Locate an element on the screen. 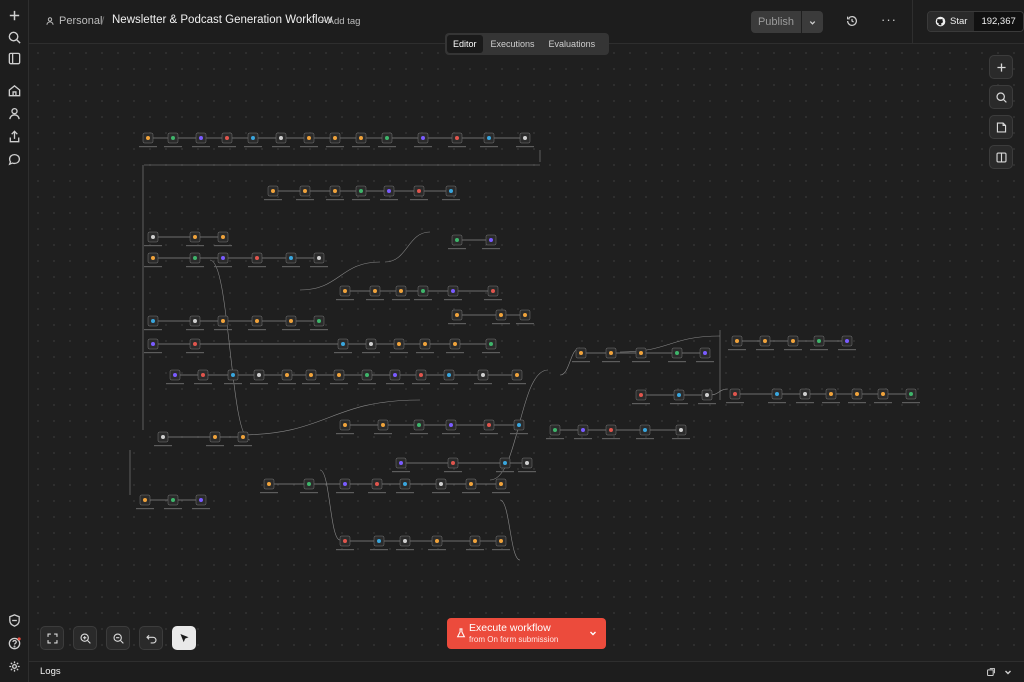  plus-icon is located at coordinates (14, 15).